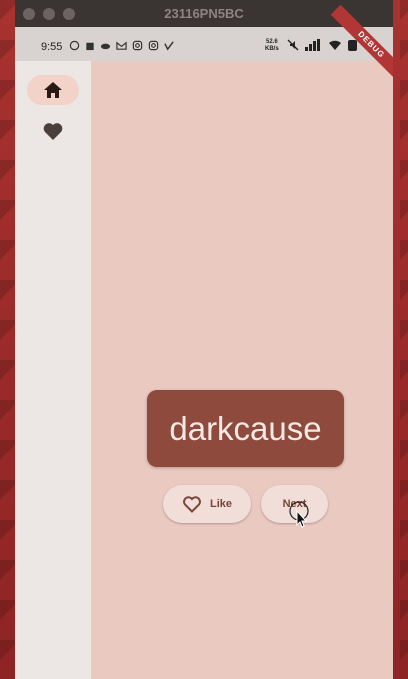 This screenshot has height=679, width=408. I want to click on rail-item-favorites, so click(53, 131).